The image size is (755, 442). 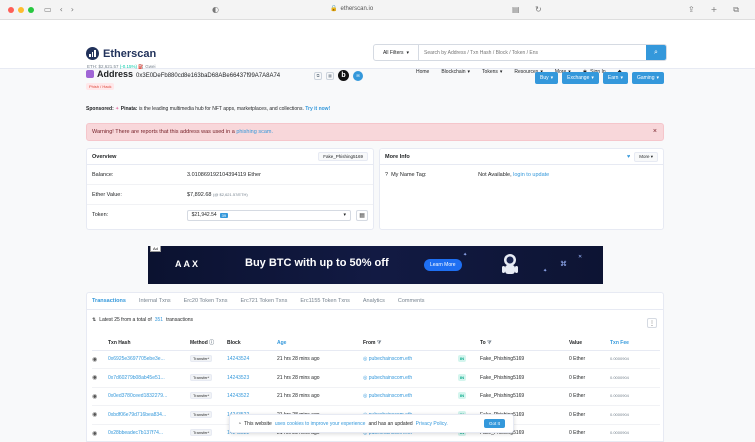 What do you see at coordinates (325, 301) in the screenshot?
I see `tab-erc1155-token-txns: Erc1155 Token Txns` at bounding box center [325, 301].